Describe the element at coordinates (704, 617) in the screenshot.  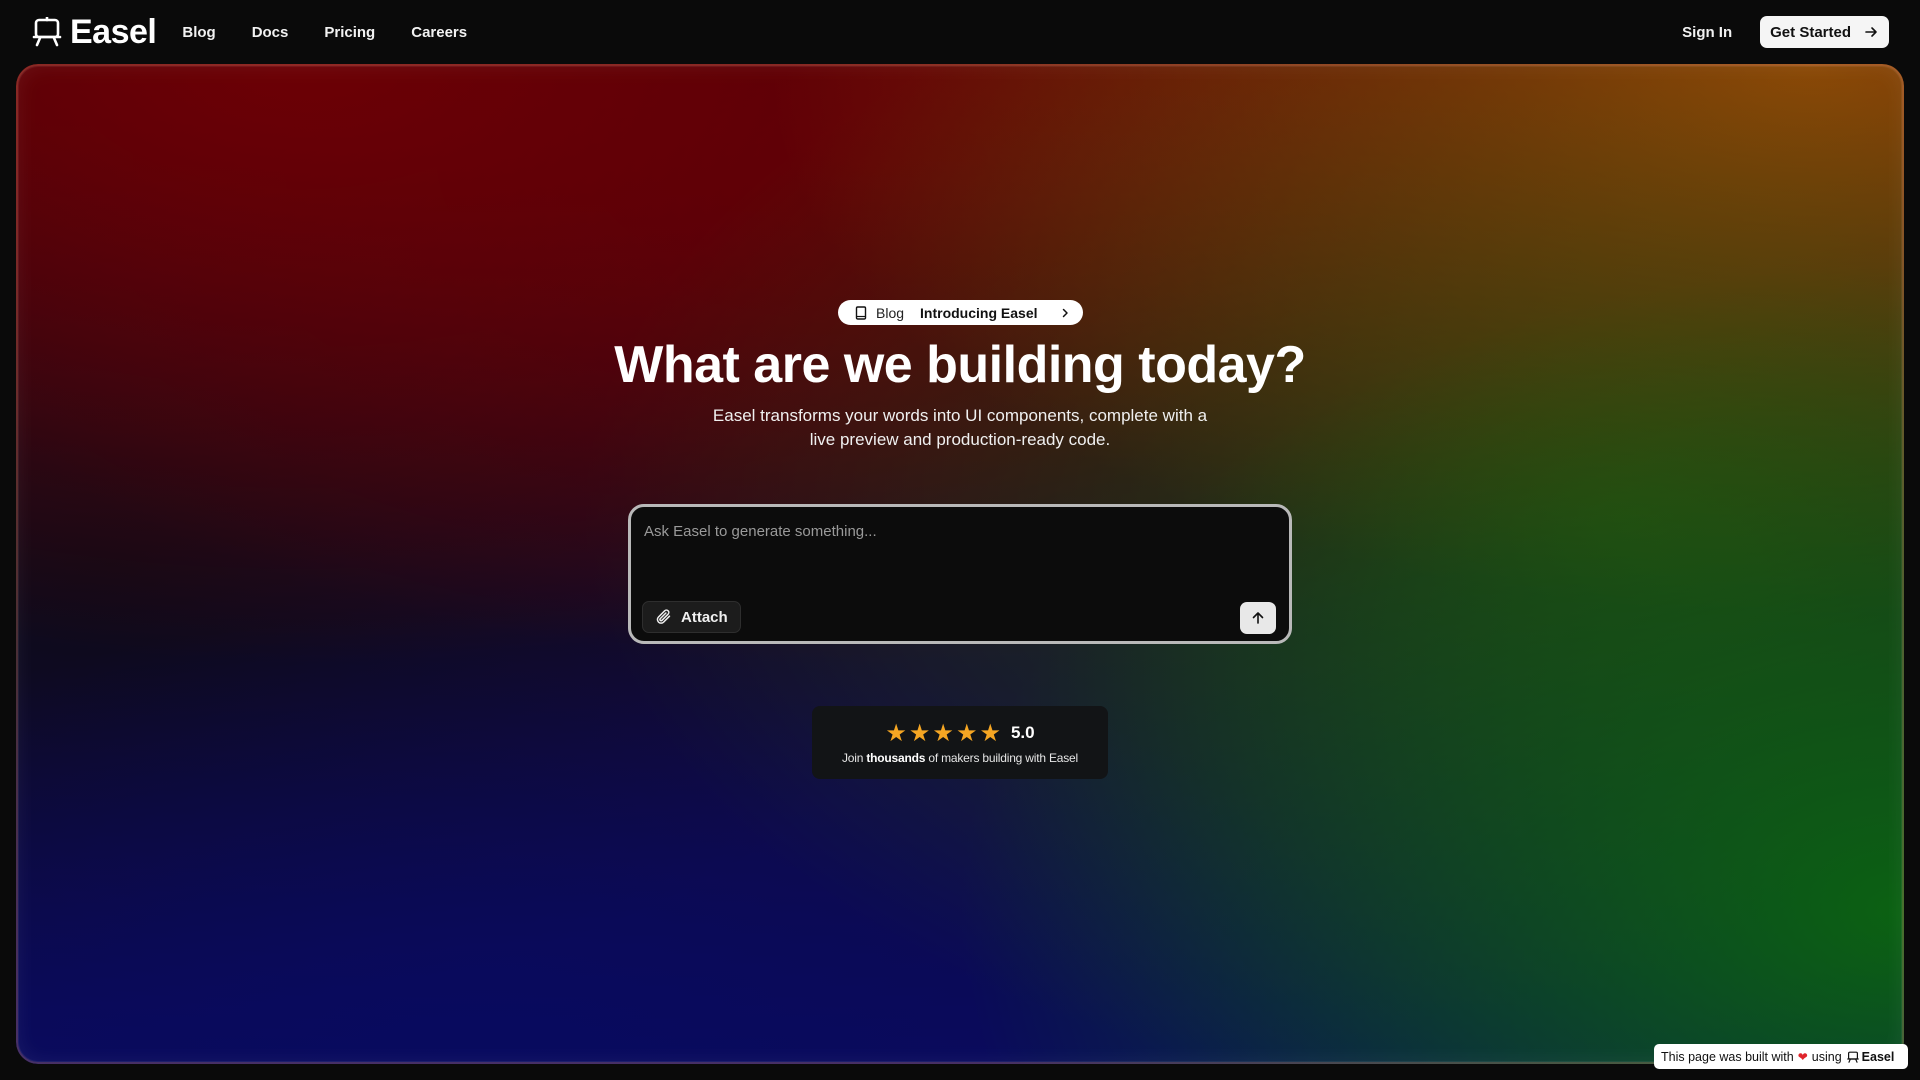
I see `attach-label: Attach` at that location.